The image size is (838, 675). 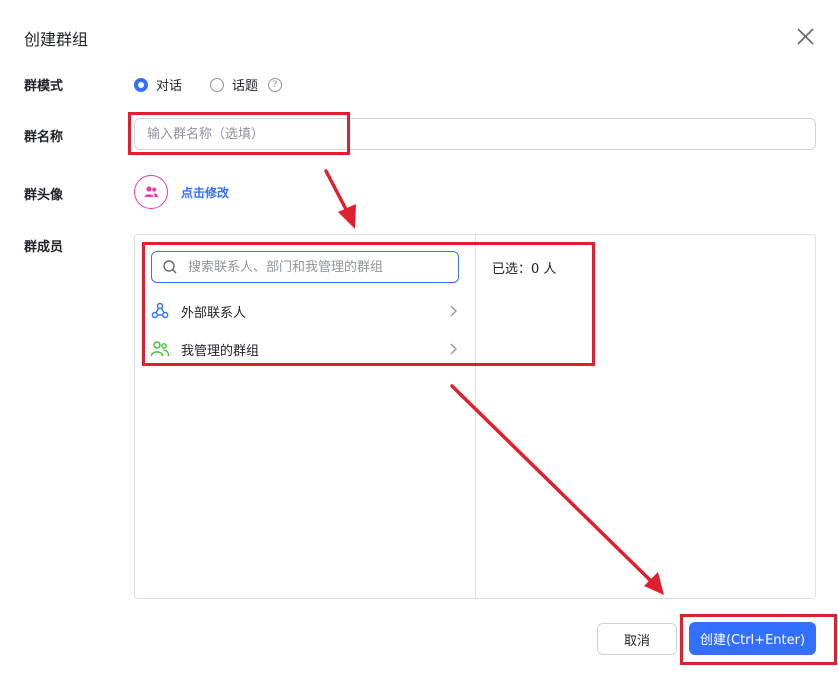 What do you see at coordinates (337, 193) in the screenshot?
I see `annotation-arrow-to-members` at bounding box center [337, 193].